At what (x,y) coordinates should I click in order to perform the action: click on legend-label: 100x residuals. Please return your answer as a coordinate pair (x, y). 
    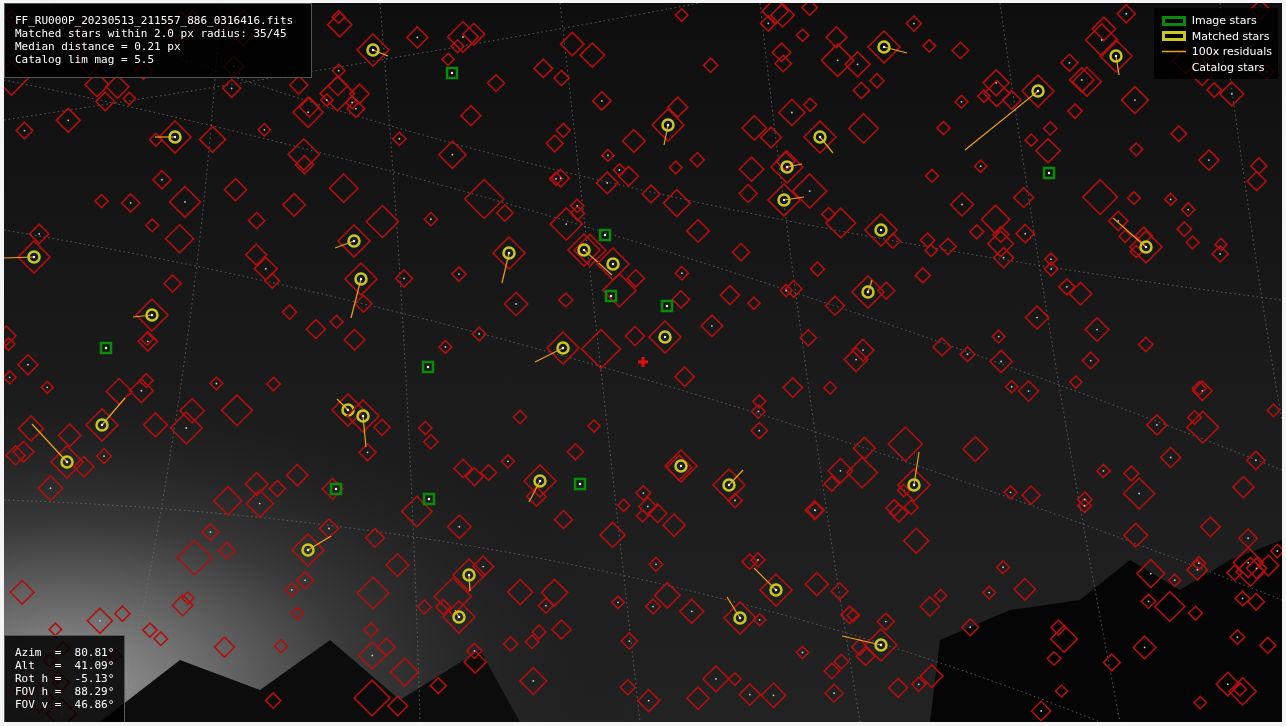
    Looking at the image, I should click on (1231, 52).